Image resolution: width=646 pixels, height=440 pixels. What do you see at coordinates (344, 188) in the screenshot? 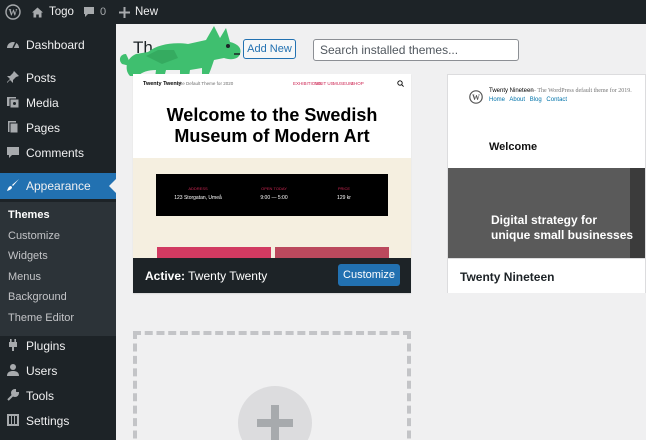
I see `preview-price-label: PRICE` at bounding box center [344, 188].